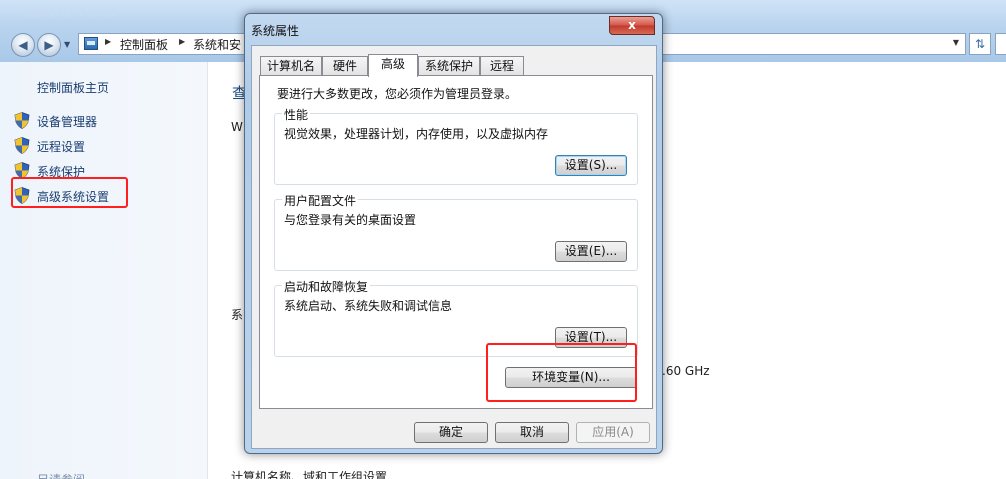 Image resolution: width=1006 pixels, height=479 pixels. I want to click on breadcrumb-system-security: 系统和安, so click(217, 44).